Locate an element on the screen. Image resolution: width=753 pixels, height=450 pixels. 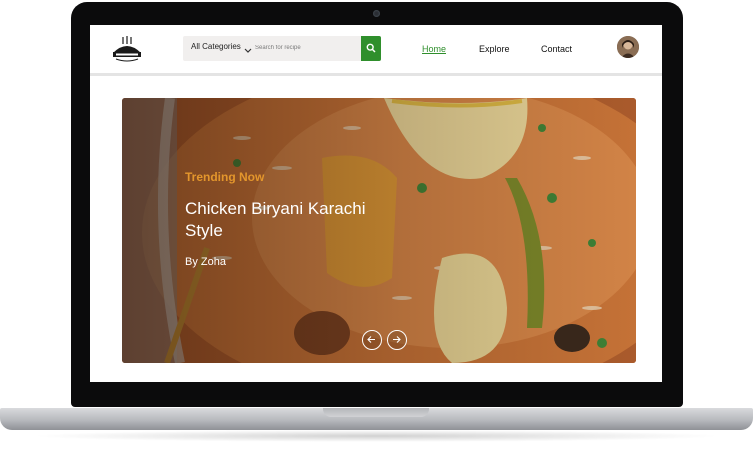
navbar: All Categories Home Explore Contact is located at coordinates (376, 50).